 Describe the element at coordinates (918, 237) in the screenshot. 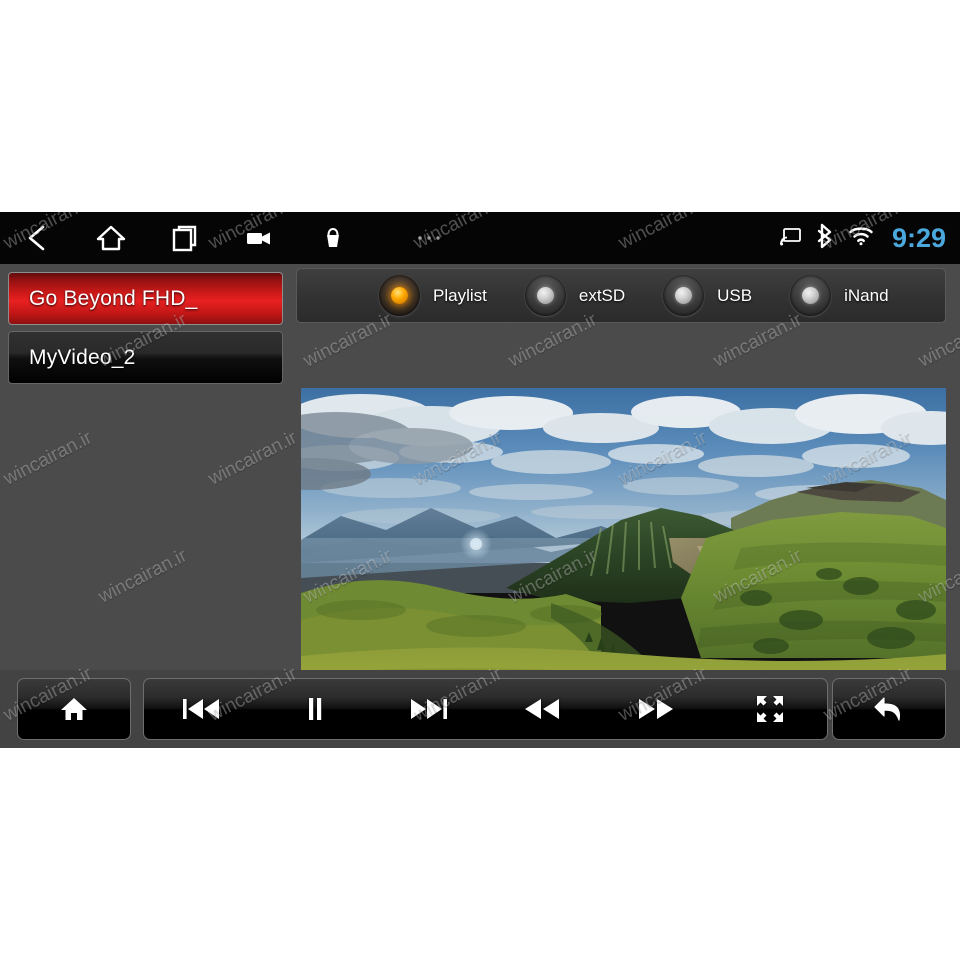

I see `status-clock: 9:29` at that location.